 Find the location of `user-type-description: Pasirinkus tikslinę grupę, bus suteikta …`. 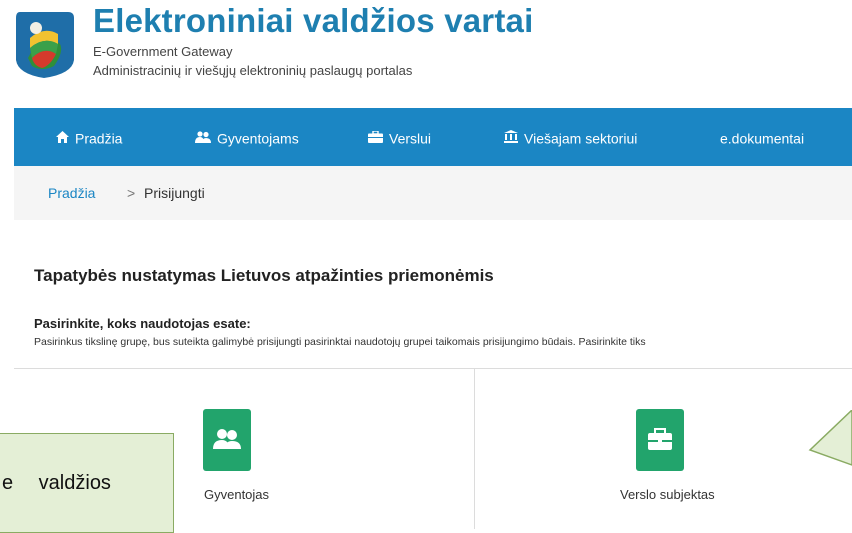

user-type-description: Pasirinkus tikslinę grupę, bus suteikta … is located at coordinates (340, 342).